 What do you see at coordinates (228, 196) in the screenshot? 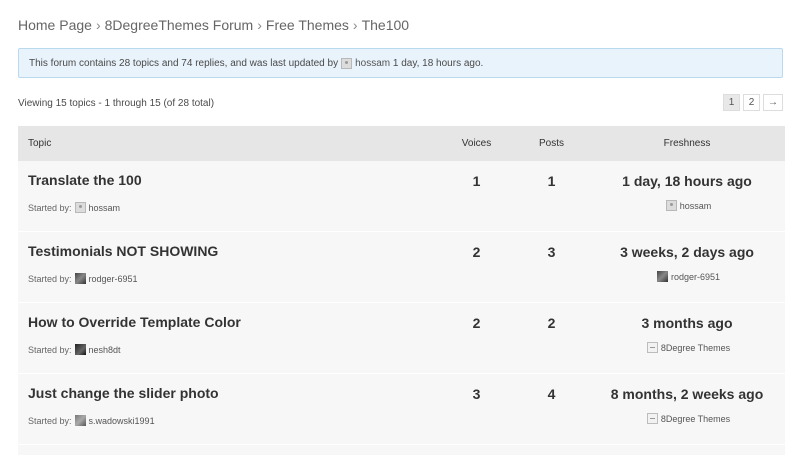
I see `topic-cell: Translate the 100 Started by: hossam` at bounding box center [228, 196].